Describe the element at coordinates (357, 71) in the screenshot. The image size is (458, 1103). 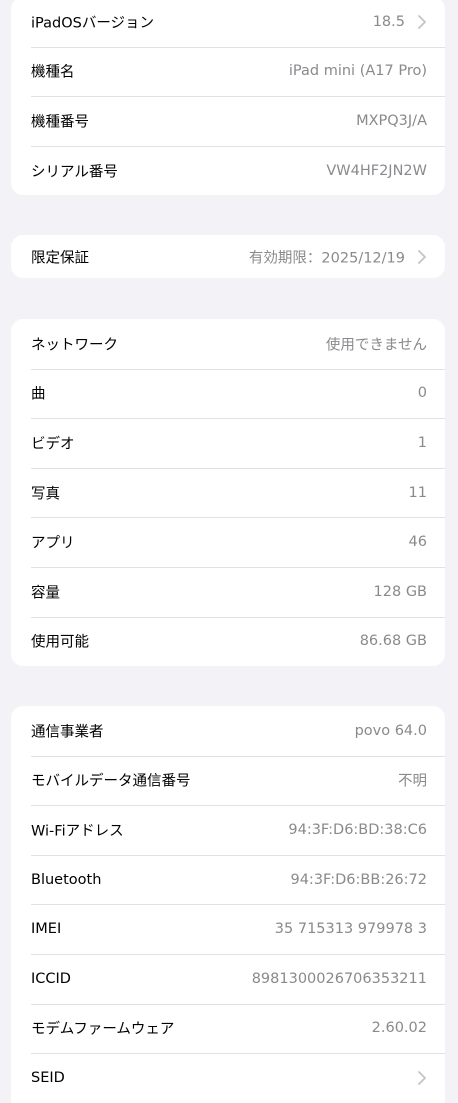
I see `row-value: iPad mini (A17 Pro)` at that location.